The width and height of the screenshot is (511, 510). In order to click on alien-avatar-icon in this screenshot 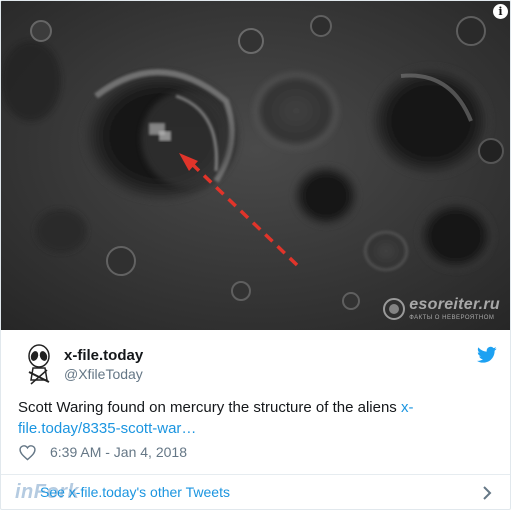, I will do `click(39, 364)`.